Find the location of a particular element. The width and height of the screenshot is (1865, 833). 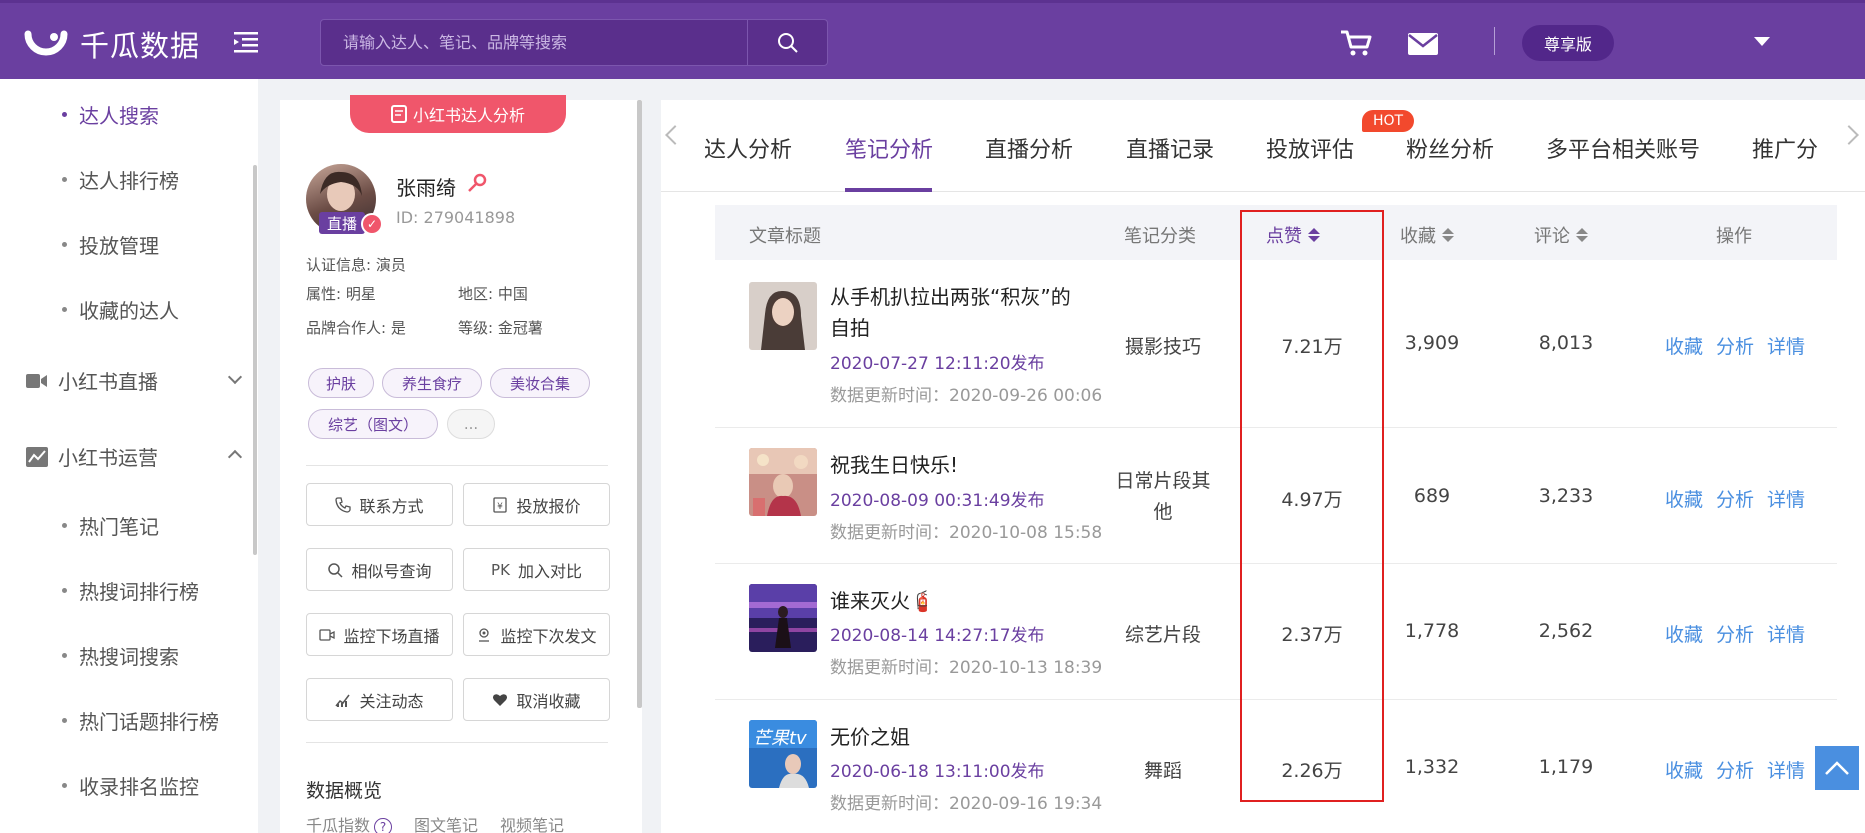

sidebar-item-hot-keyword-search: 热搜词搜索 is located at coordinates (120, 655).